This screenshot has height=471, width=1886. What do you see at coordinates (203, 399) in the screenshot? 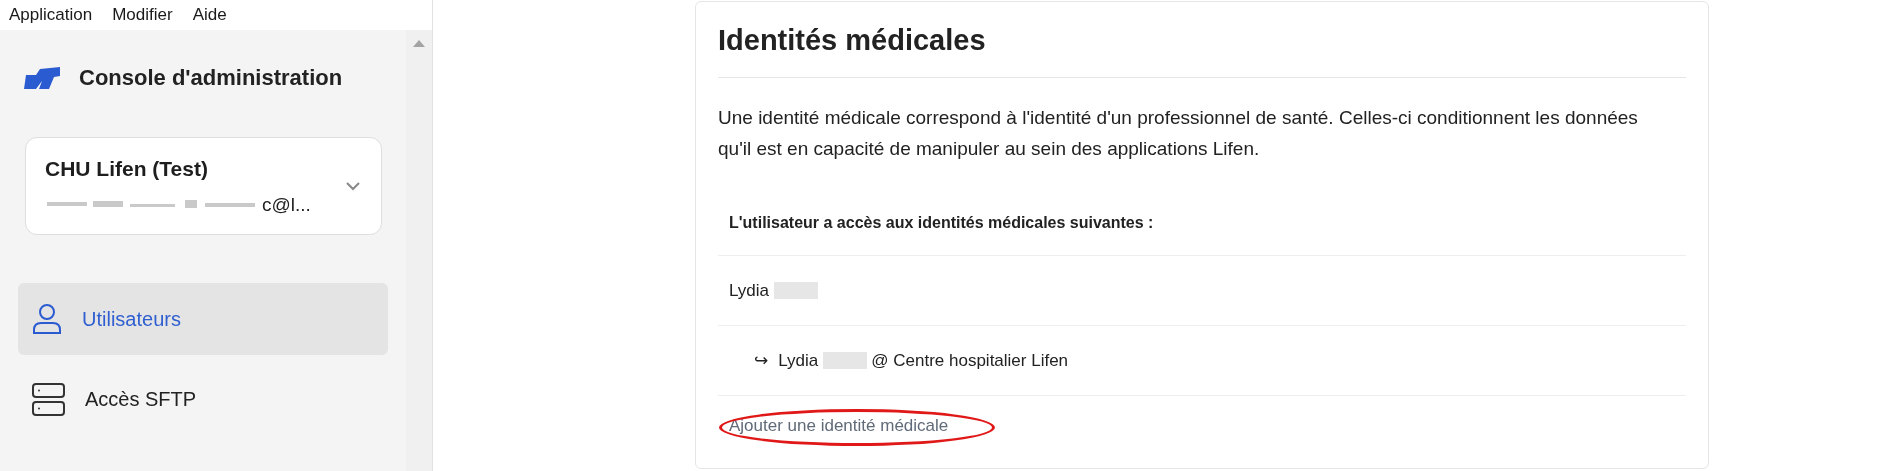
I see `nav-item: Accès SFTP` at bounding box center [203, 399].